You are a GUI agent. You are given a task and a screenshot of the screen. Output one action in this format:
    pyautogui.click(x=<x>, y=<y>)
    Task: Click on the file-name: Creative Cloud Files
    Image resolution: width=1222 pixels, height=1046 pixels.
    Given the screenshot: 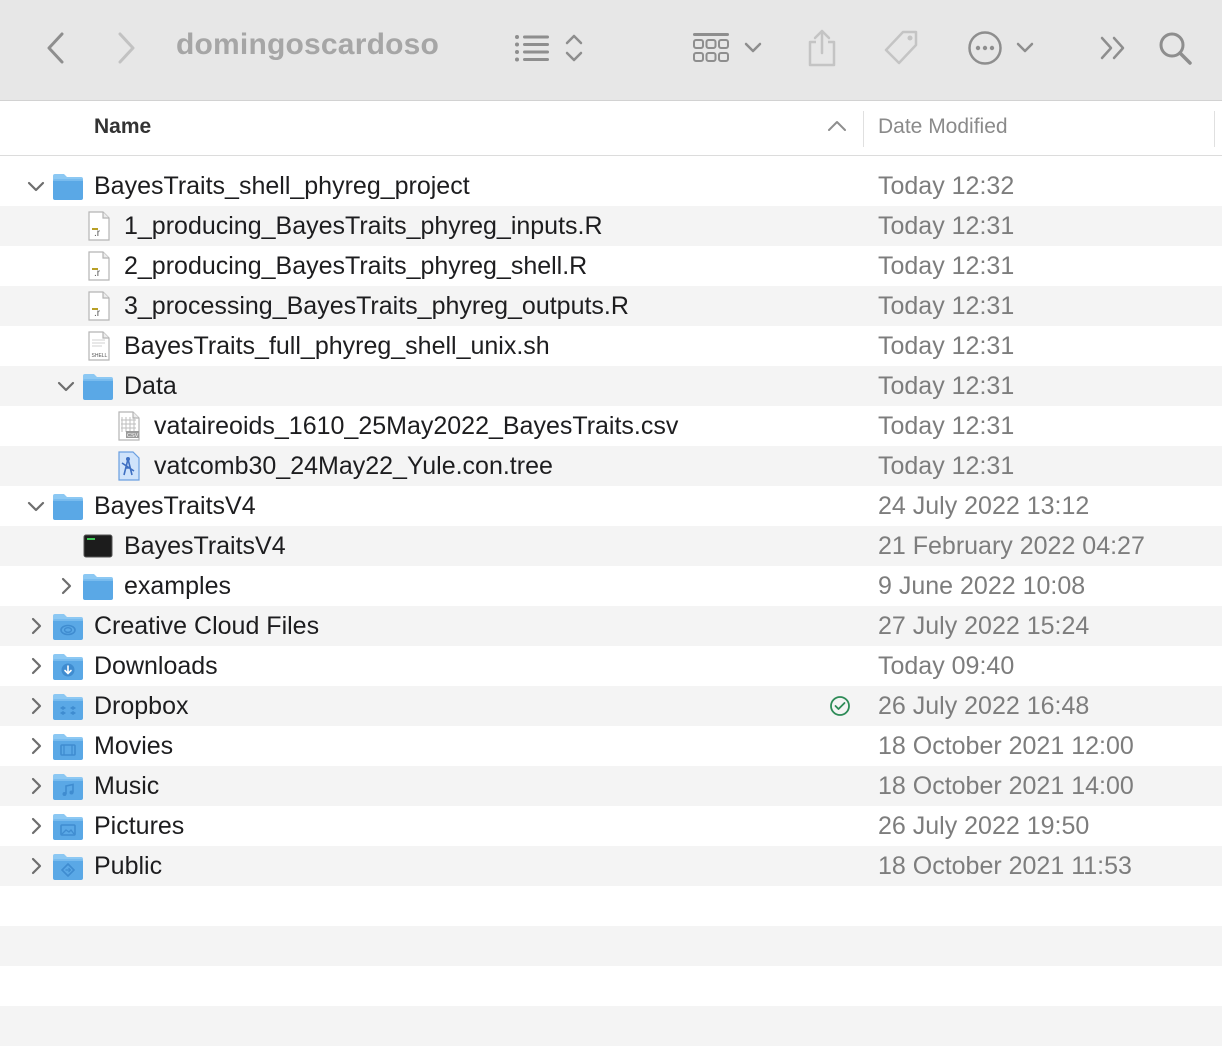 What is the action you would take?
    pyautogui.click(x=207, y=626)
    